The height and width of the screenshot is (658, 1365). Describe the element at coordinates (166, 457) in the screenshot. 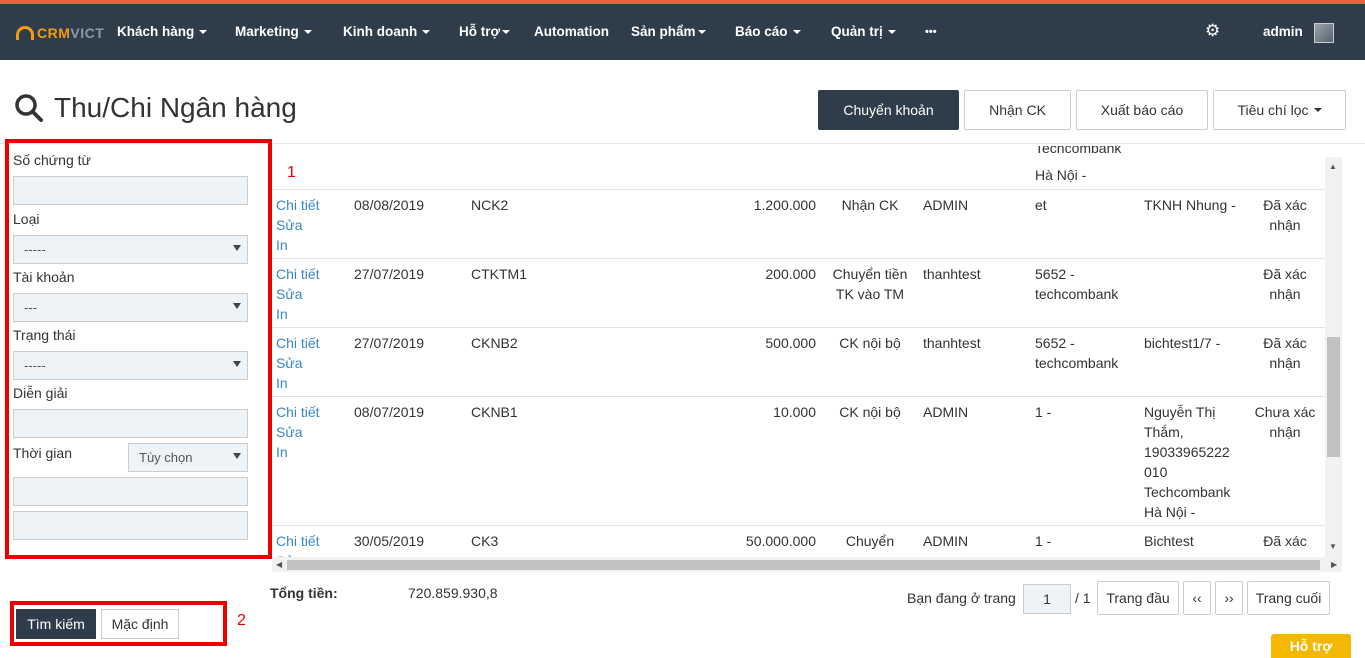

I see `time-select-value: Tùy chọn` at that location.